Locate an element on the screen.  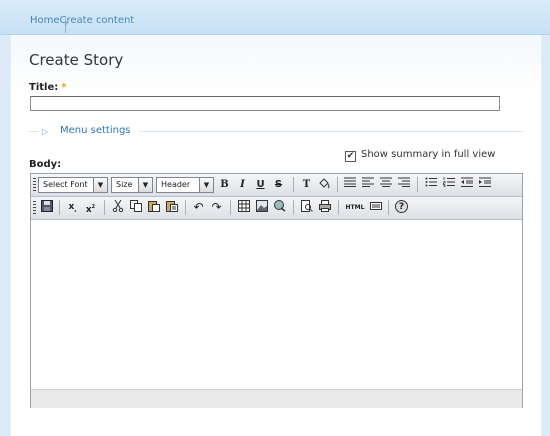
underline-button: U is located at coordinates (260, 184).